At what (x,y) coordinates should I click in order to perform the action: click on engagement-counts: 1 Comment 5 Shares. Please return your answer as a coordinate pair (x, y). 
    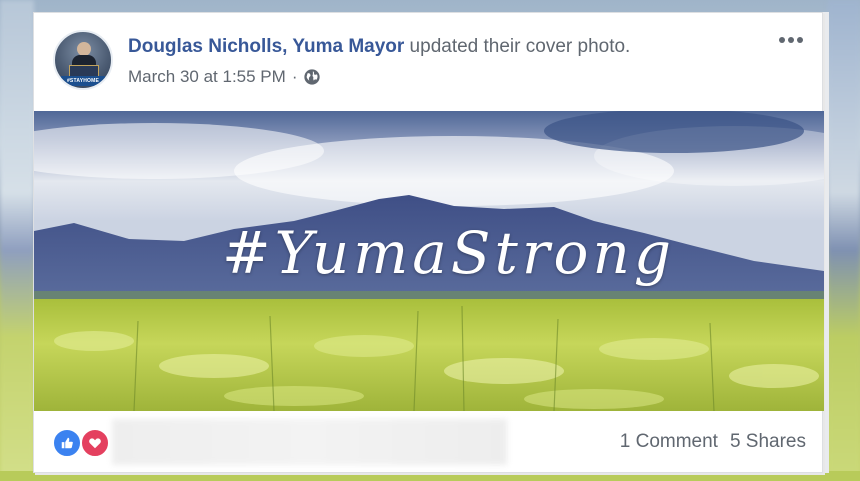
    Looking at the image, I should click on (713, 442).